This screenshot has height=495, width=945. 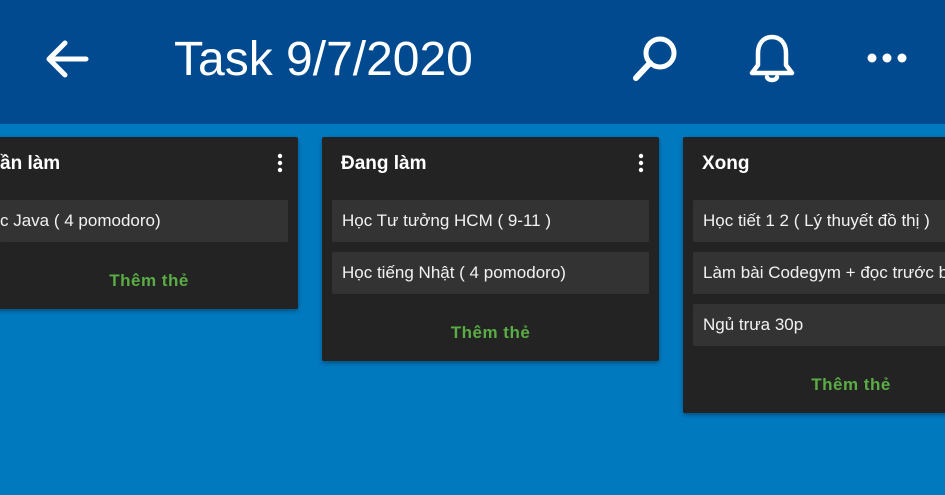 What do you see at coordinates (490, 164) in the screenshot?
I see `list-header: Đang làm` at bounding box center [490, 164].